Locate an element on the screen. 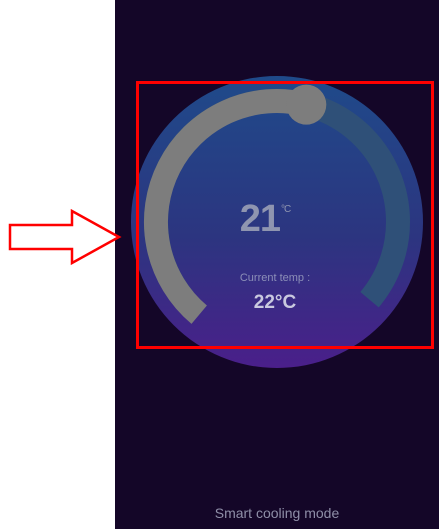 Image resolution: width=439 pixels, height=529 pixels. temperature-slider-knob is located at coordinates (306, 104).